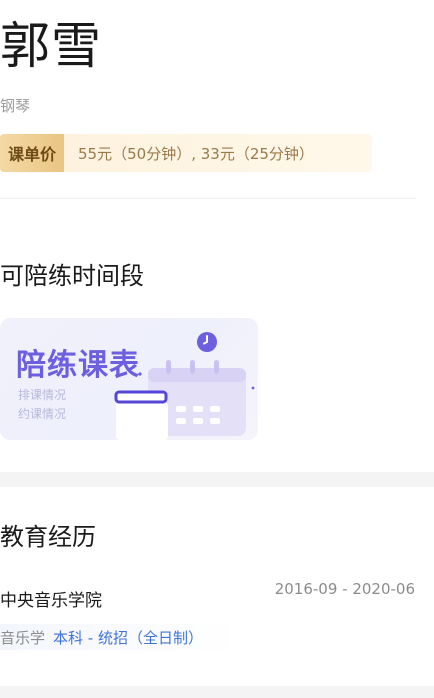 The width and height of the screenshot is (434, 698). Describe the element at coordinates (72, 276) in the screenshot. I see `available-slots-title: 可陪练时间段` at that location.